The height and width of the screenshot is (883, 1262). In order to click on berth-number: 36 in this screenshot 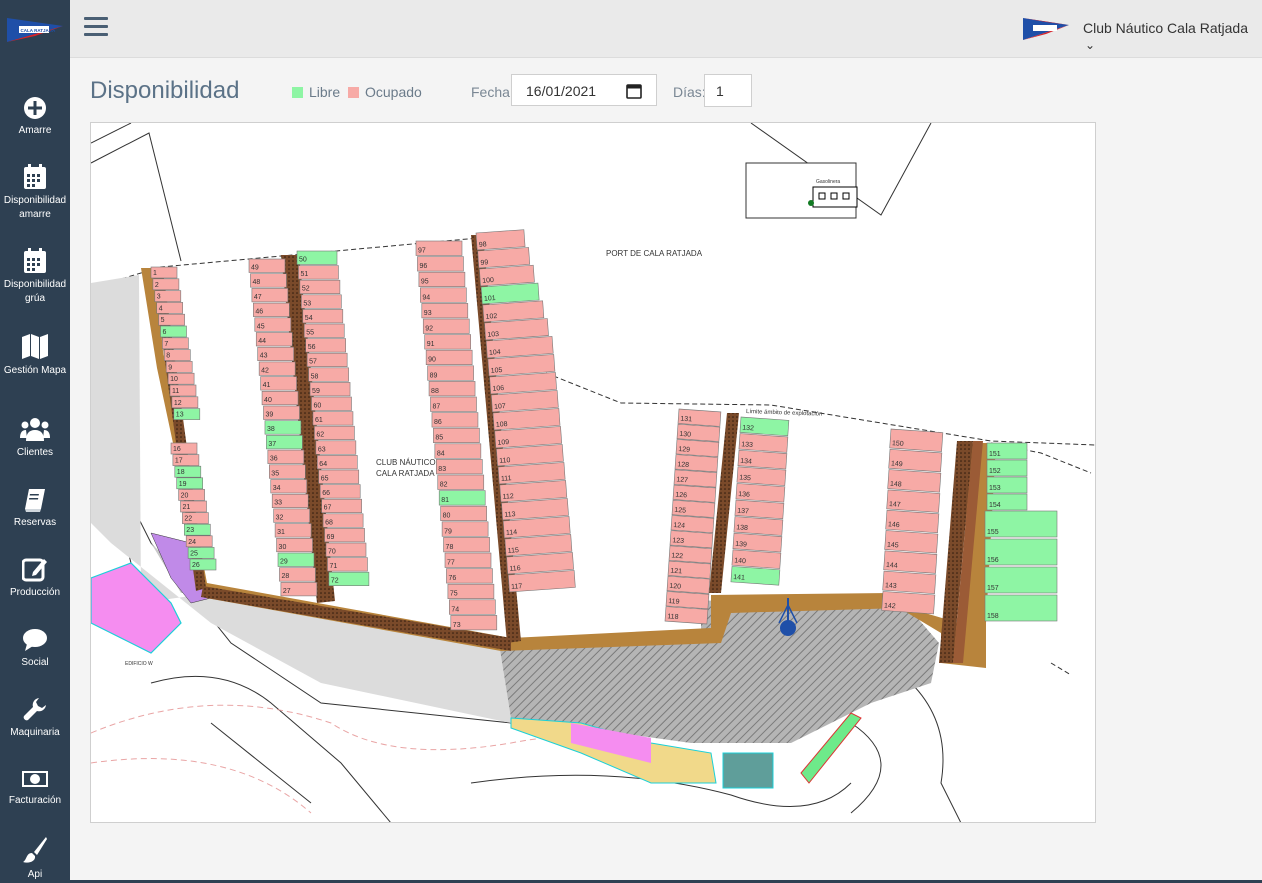, I will do `click(274, 459)`.